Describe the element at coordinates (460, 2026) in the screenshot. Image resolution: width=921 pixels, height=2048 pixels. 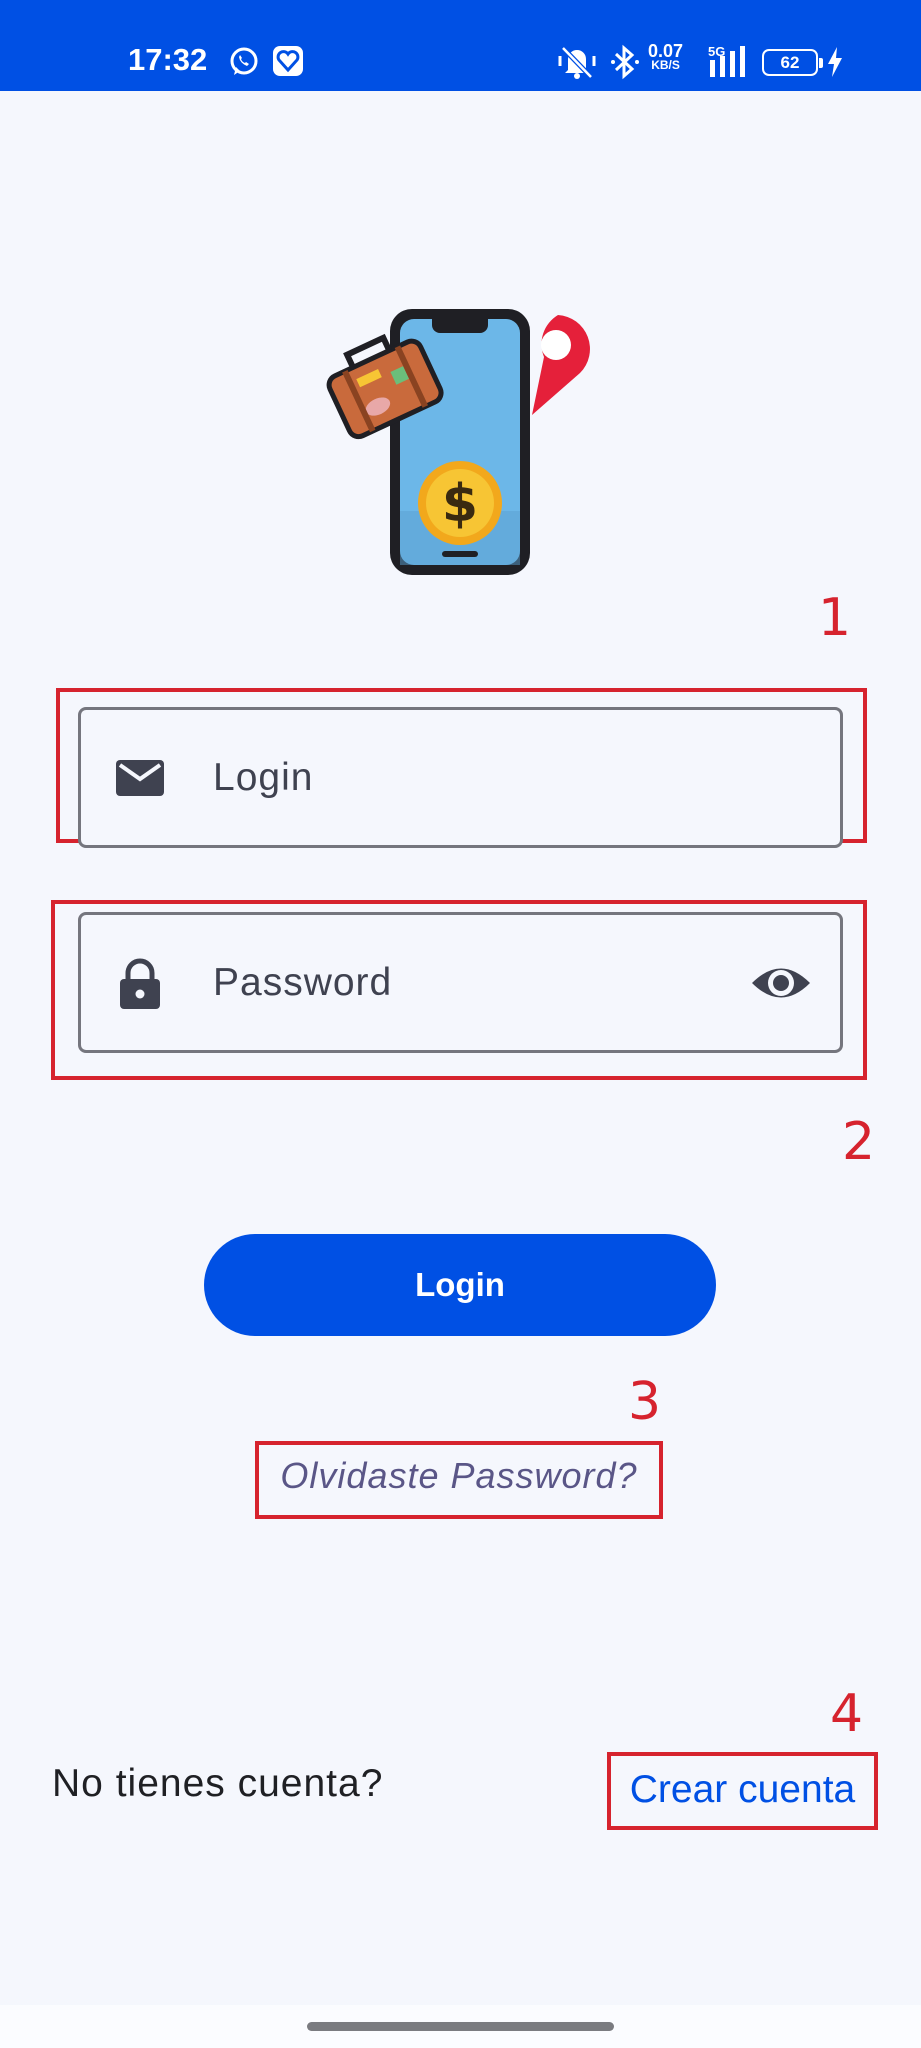
I see `home-indicator` at that location.